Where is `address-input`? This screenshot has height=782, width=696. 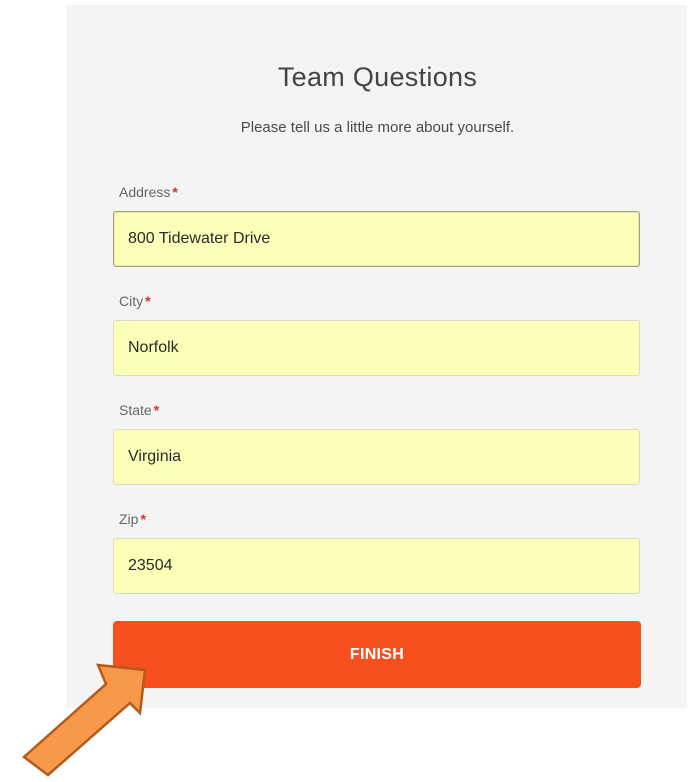 address-input is located at coordinates (376, 239).